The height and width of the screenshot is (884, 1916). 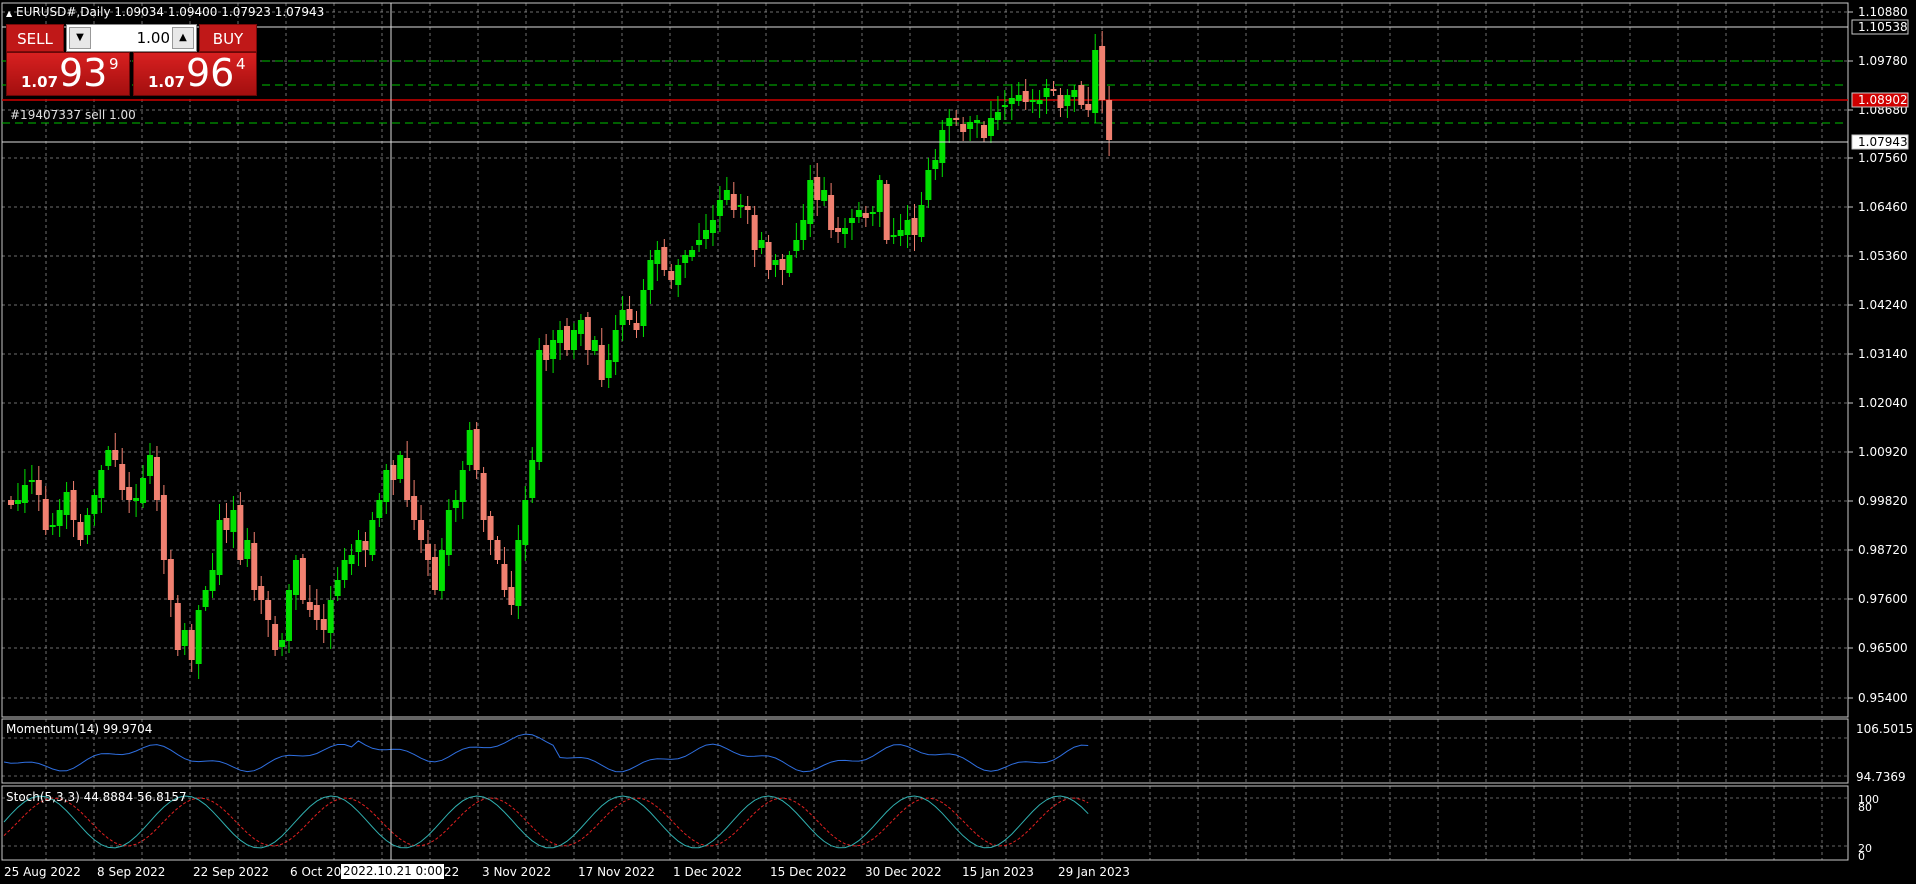 What do you see at coordinates (79, 729) in the screenshot?
I see `momentum-label: Momentum(14) 99.9704` at bounding box center [79, 729].